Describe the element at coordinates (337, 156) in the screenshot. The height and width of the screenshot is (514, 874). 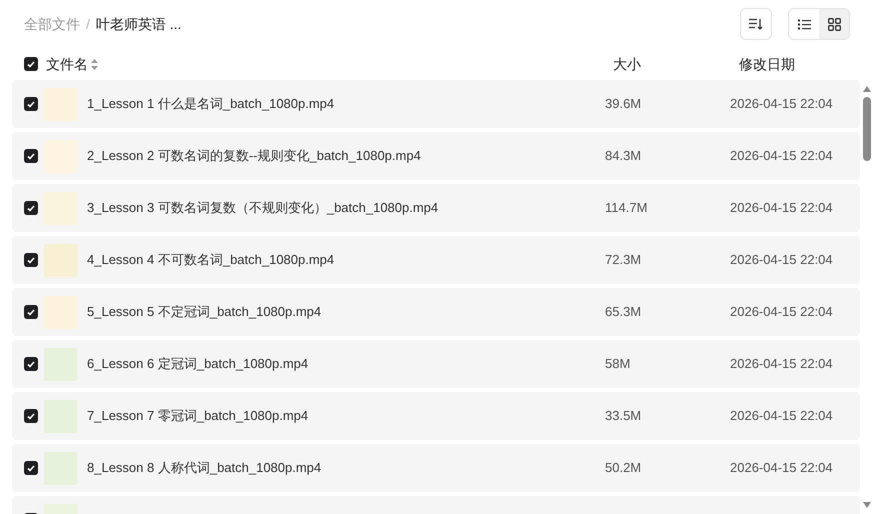
I see `file-name: 2_Lesson 2 可数名词的复数--规则变化_batch_1080p.mp4` at that location.